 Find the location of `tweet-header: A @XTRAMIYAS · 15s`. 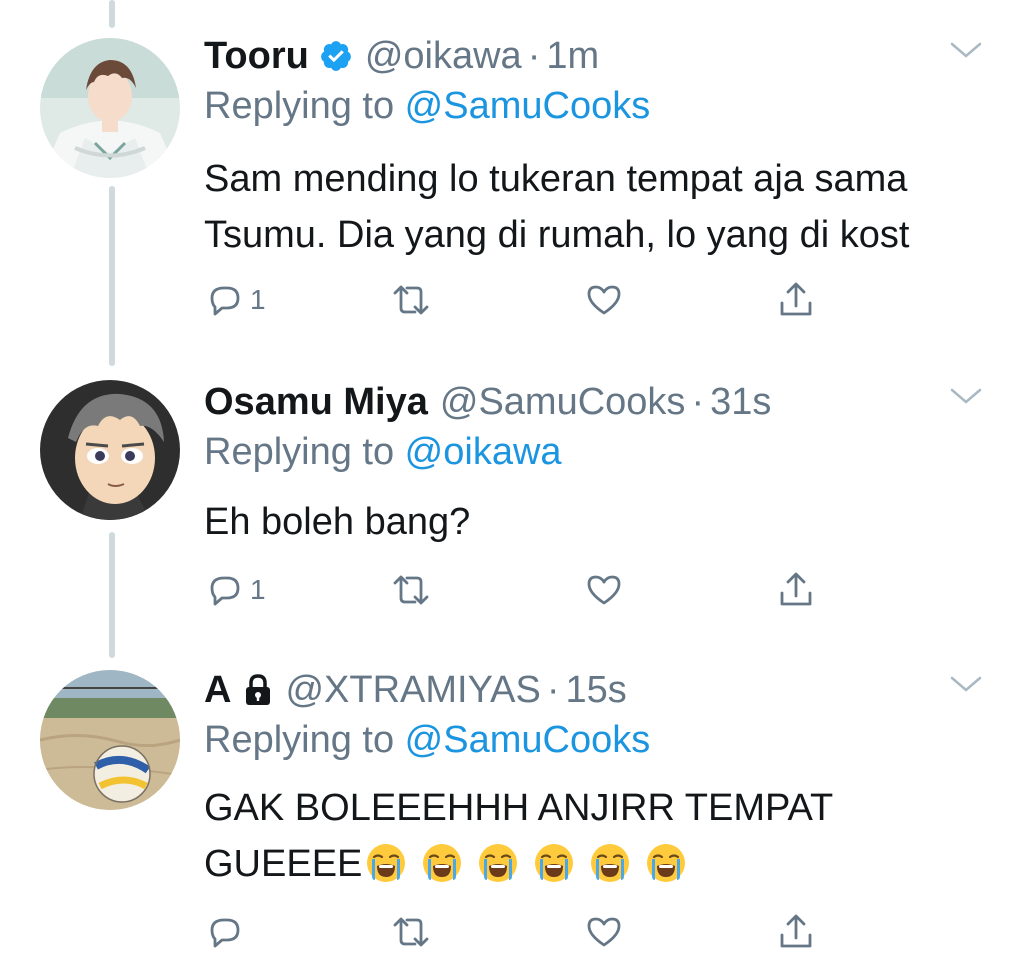

tweet-header: A @XTRAMIYAS · 15s is located at coordinates (415, 690).